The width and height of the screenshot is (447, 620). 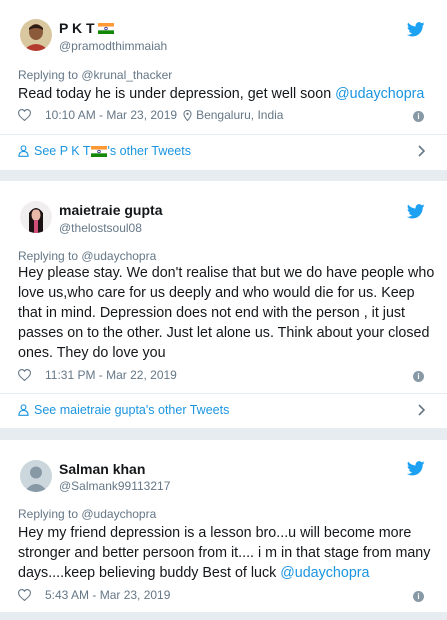 I want to click on tweet-timestamp: 11:31 PM - Mar 22, 2019, so click(x=111, y=375).